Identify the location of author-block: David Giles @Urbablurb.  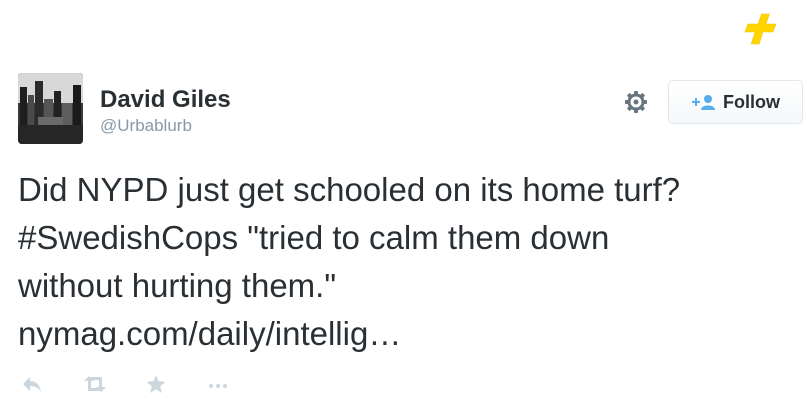
(165, 111).